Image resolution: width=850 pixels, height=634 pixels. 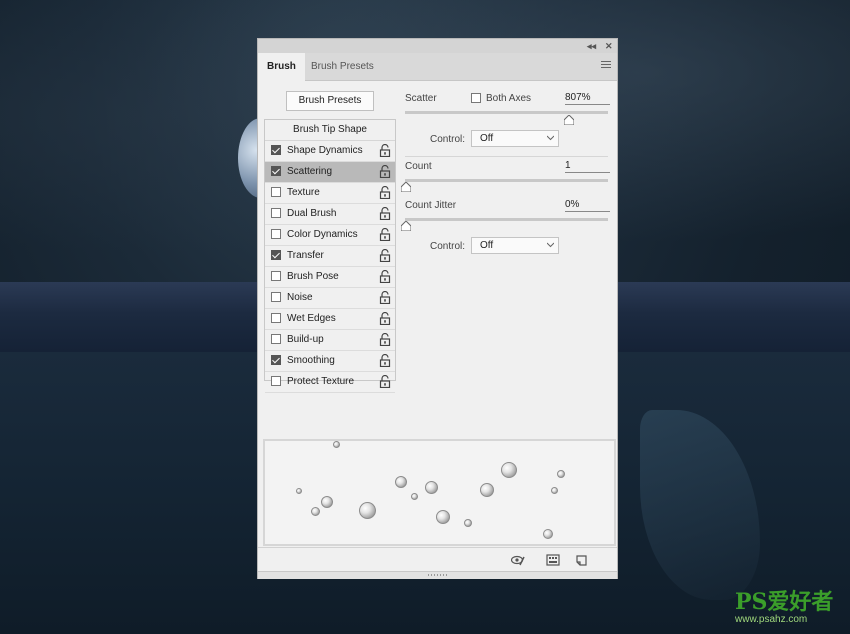 I want to click on settings-item-label: Build-up, so click(x=305, y=339).